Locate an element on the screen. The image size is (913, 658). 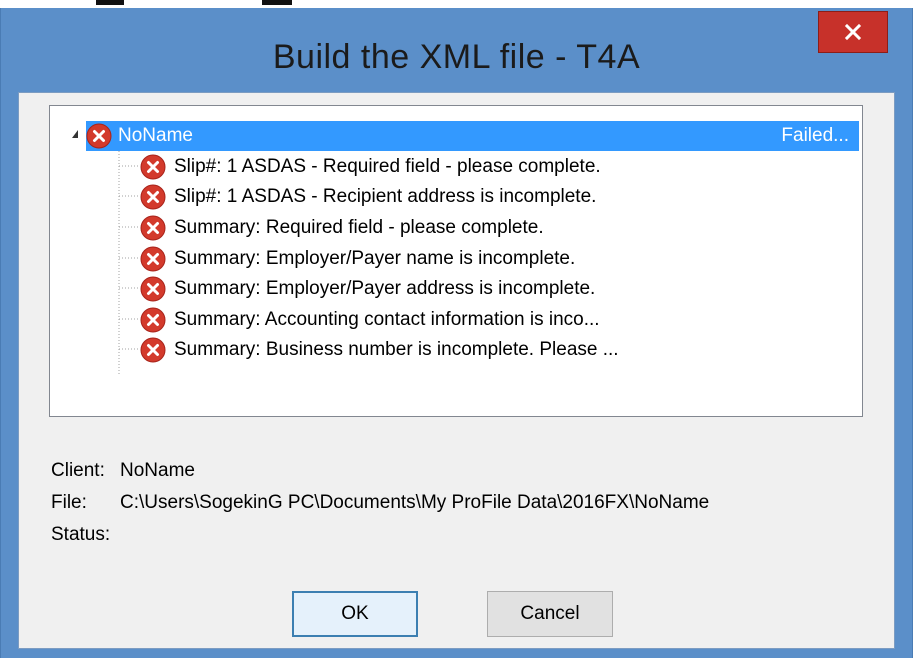
close-button is located at coordinates (853, 32).